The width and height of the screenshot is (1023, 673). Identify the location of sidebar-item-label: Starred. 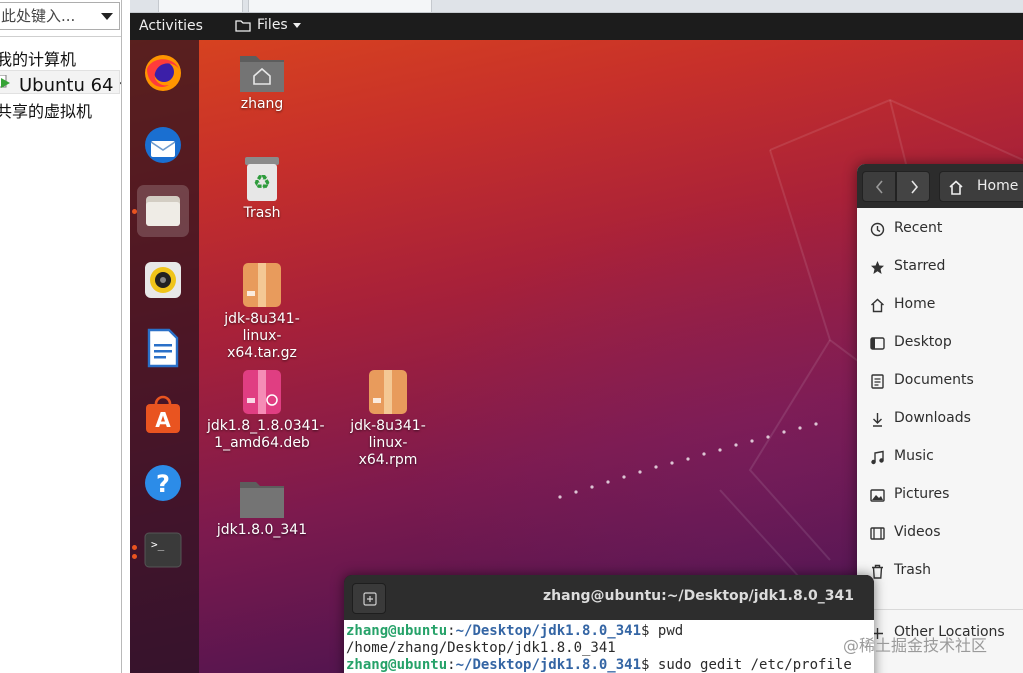
(920, 266).